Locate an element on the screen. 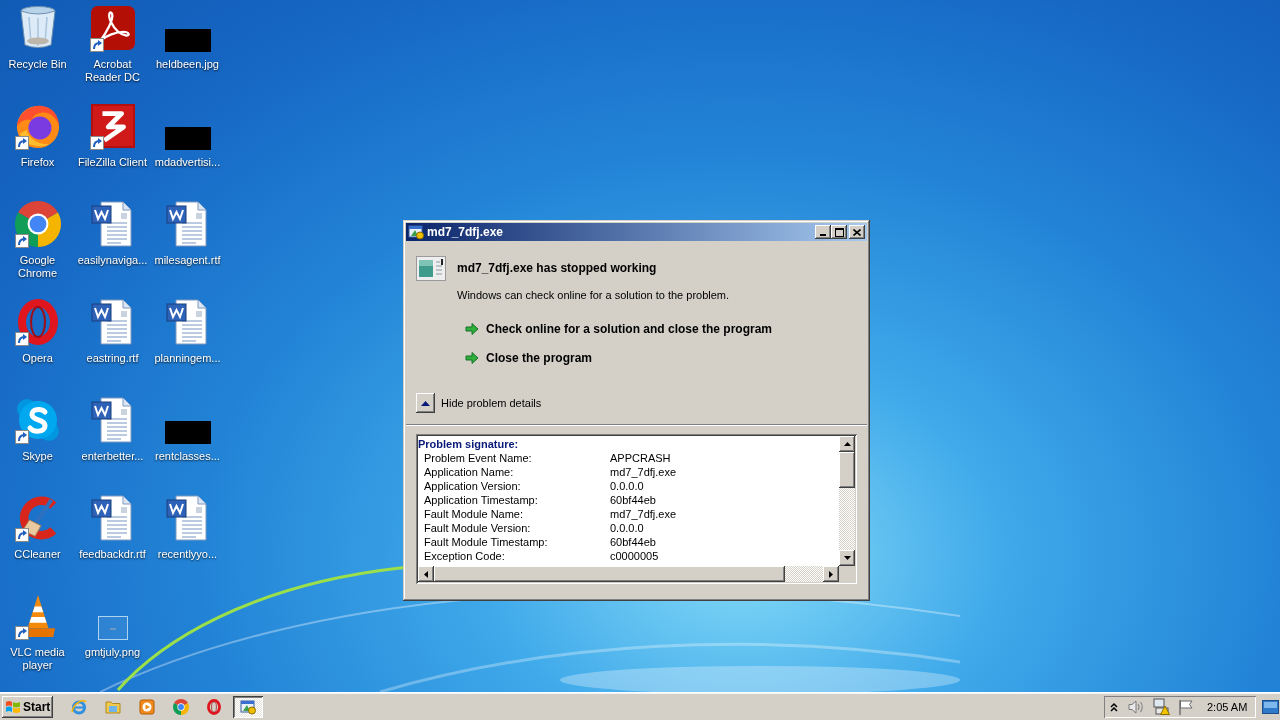 The image size is (1280, 720). desktop-shortcut: Opera is located at coordinates (37, 331).